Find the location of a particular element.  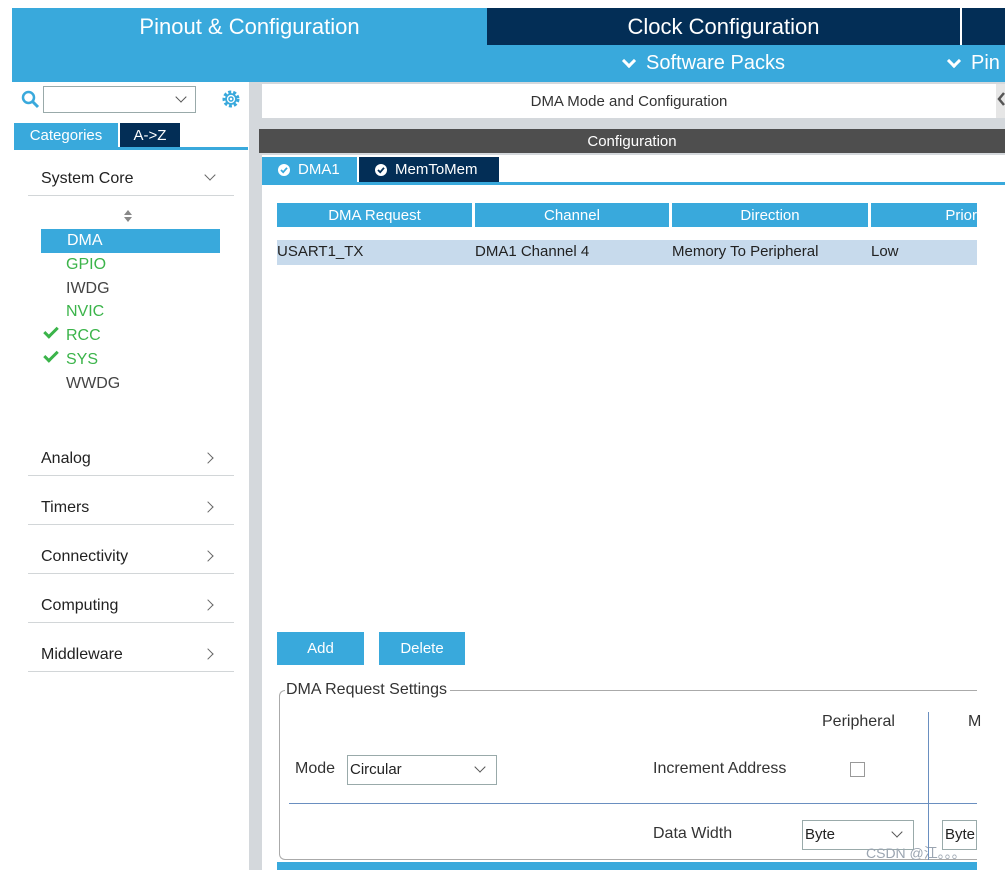

configuration-header-title: Configuration is located at coordinates (632, 141).